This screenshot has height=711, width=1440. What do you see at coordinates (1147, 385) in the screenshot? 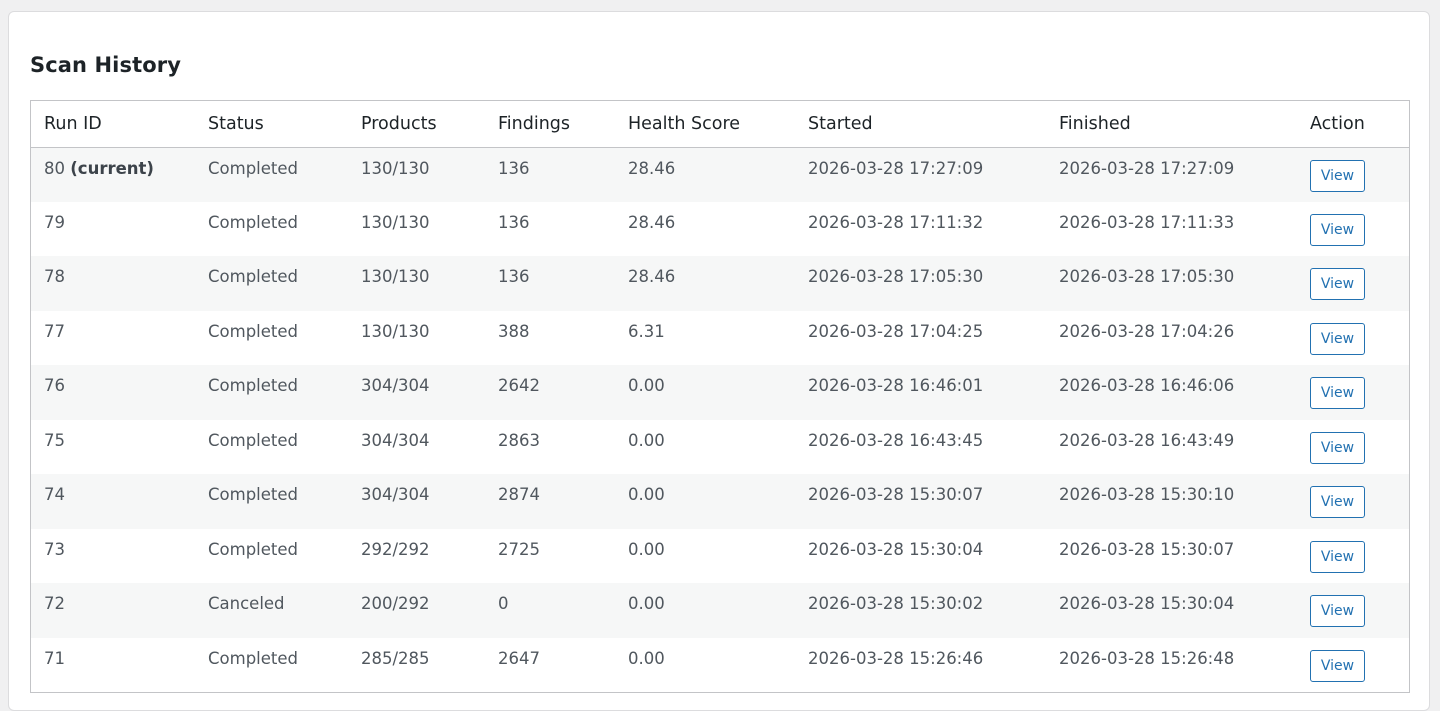
I see `finished-cell: 2026-03-28 16:46:06` at bounding box center [1147, 385].